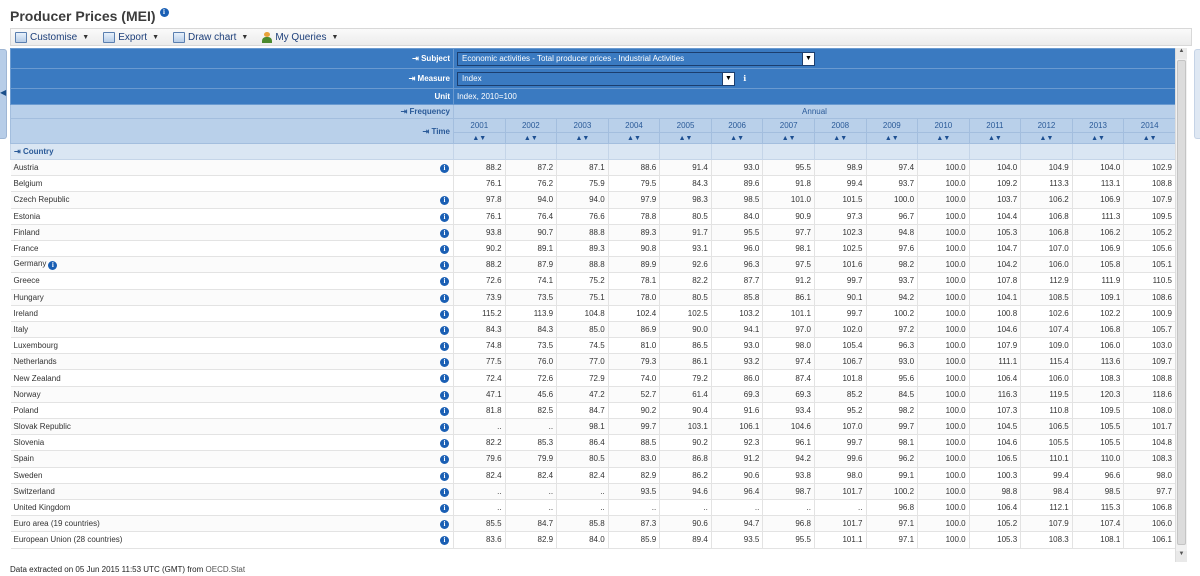 This screenshot has width=1200, height=576. I want to click on measure-select: Index ▼, so click(596, 78).